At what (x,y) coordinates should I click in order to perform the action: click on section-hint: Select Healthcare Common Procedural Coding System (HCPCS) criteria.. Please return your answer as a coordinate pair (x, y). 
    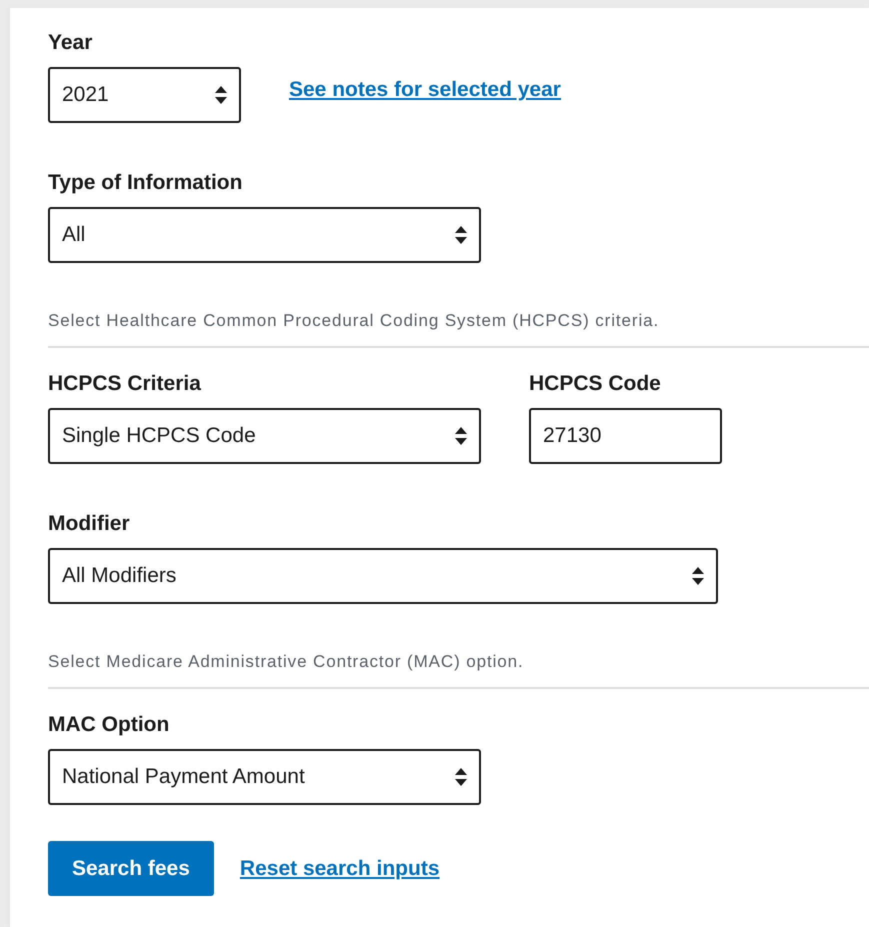
    Looking at the image, I should click on (354, 321).